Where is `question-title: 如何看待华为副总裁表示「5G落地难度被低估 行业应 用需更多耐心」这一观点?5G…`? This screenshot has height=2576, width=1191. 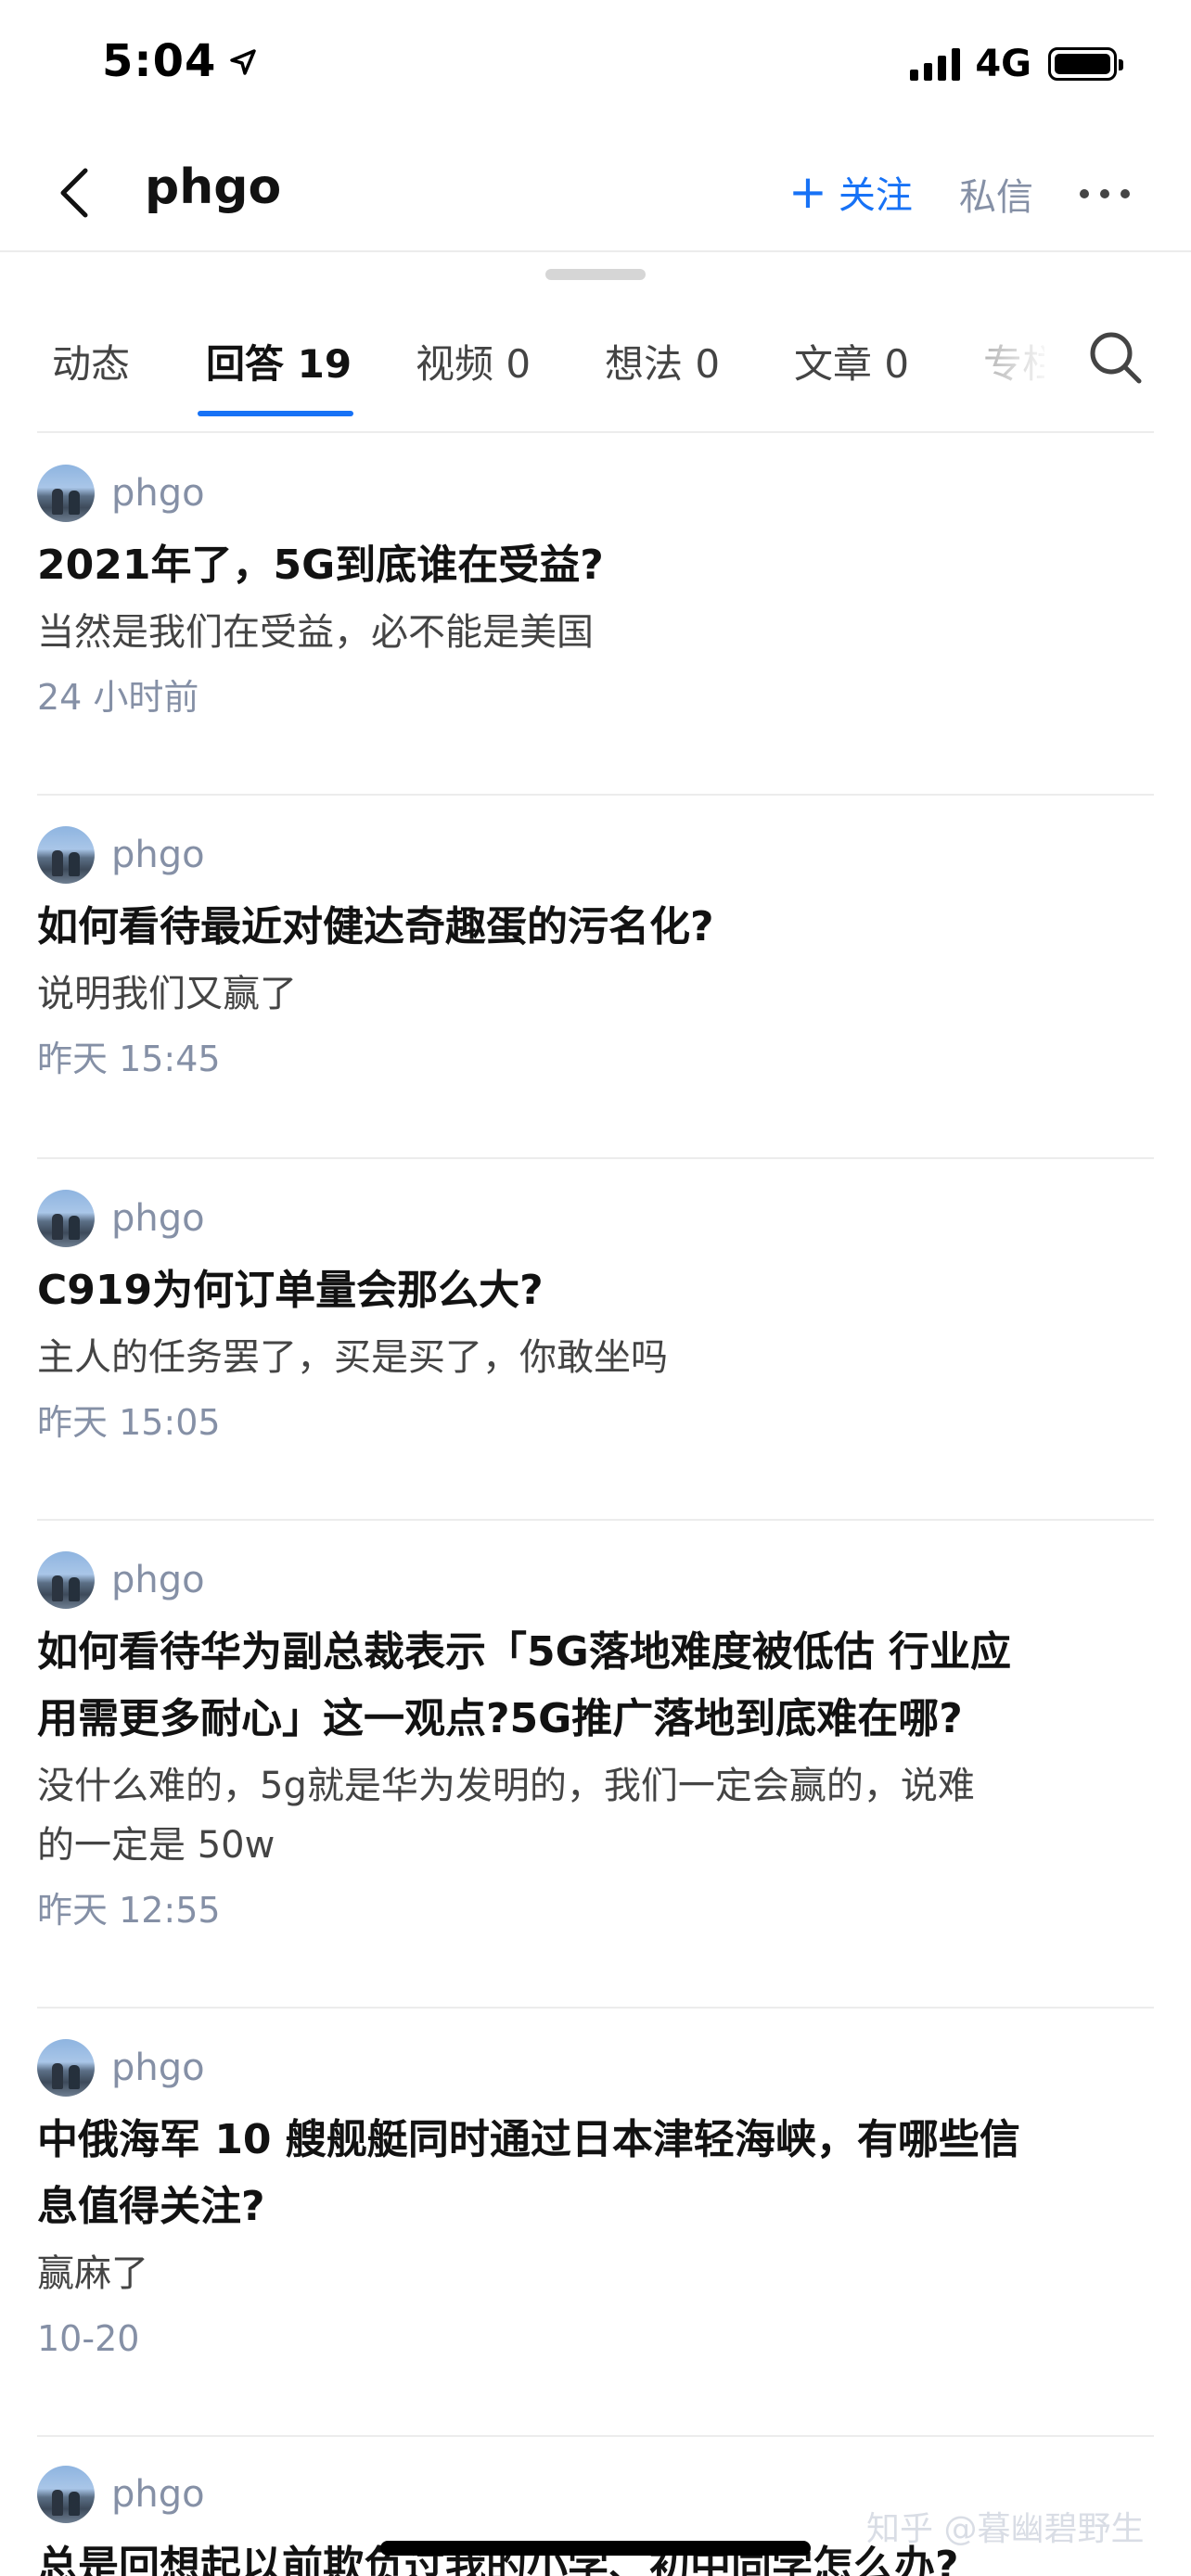 question-title: 如何看待华为副总裁表示「5G落地难度被低估 行业应 用需更多耐心」这一观点?5G… is located at coordinates (595, 1686).